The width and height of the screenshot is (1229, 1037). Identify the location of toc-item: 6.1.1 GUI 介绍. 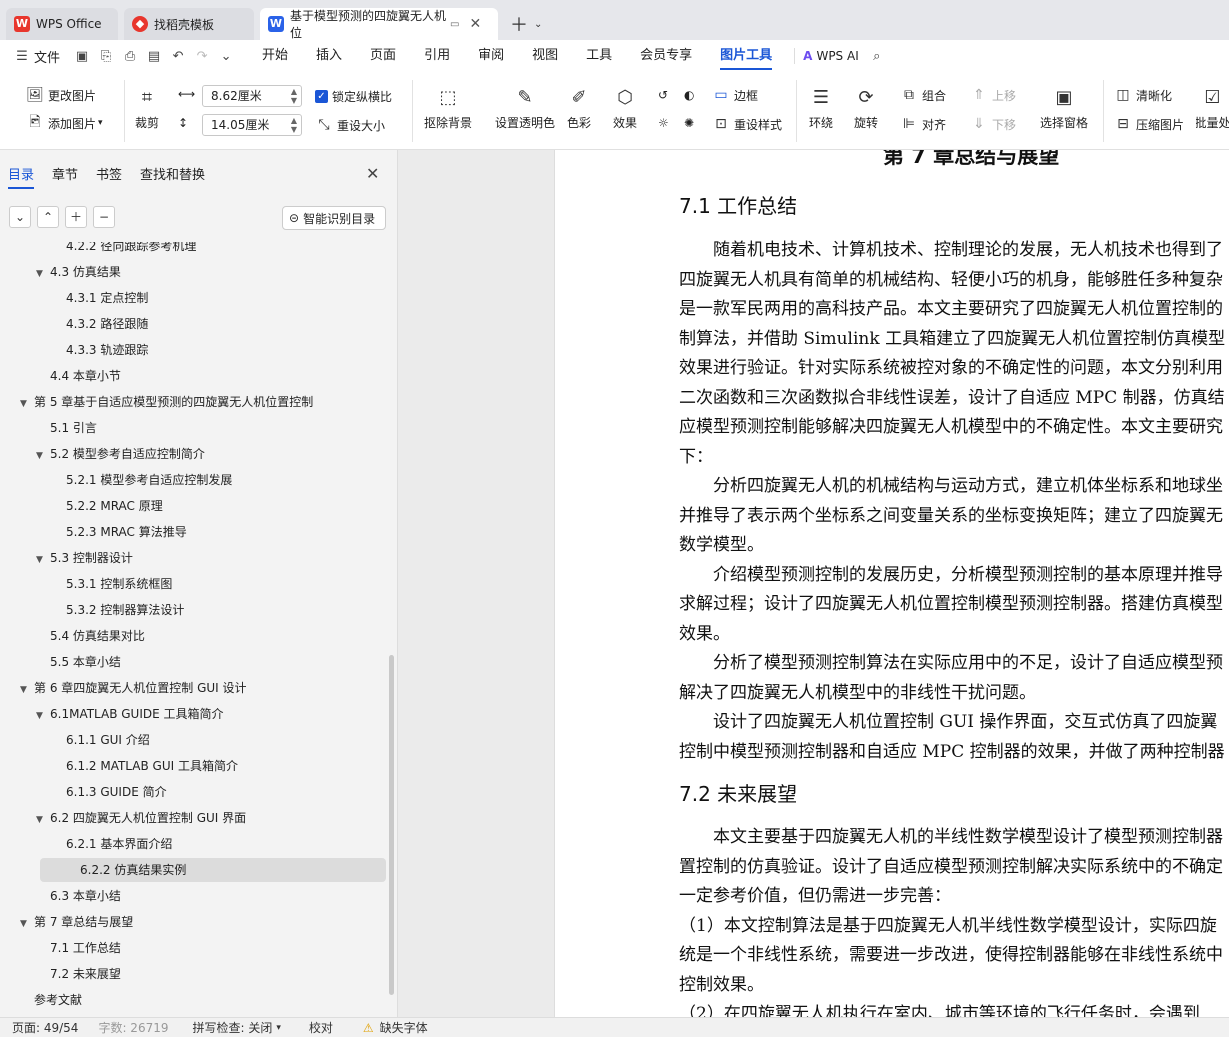
(101, 740).